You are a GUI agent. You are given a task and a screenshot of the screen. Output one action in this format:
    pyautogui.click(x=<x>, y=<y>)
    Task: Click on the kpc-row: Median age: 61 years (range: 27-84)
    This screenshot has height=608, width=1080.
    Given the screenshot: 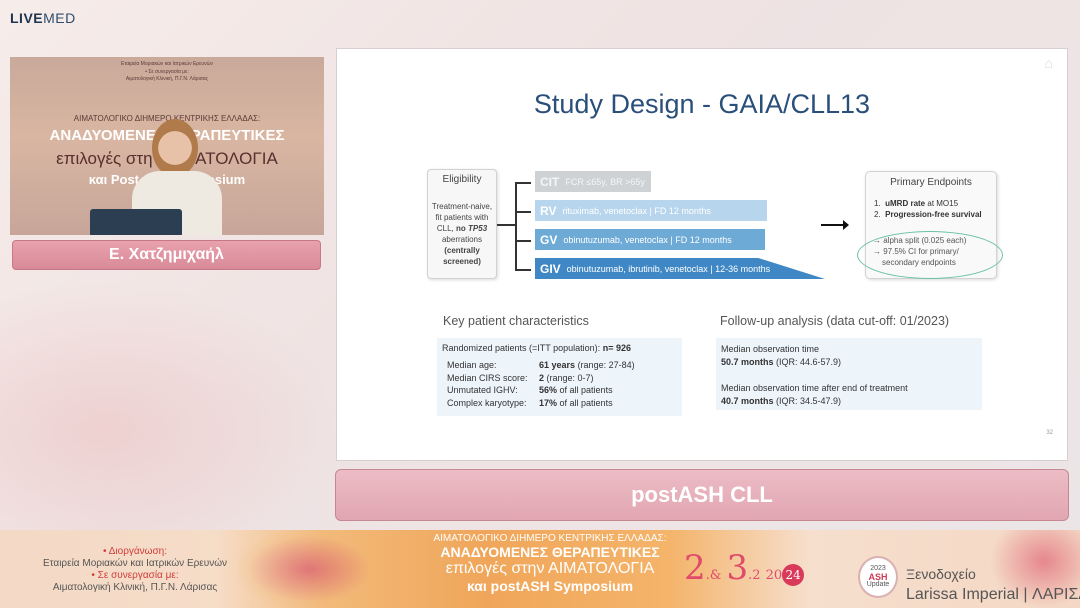 What is the action you would take?
    pyautogui.click(x=559, y=365)
    